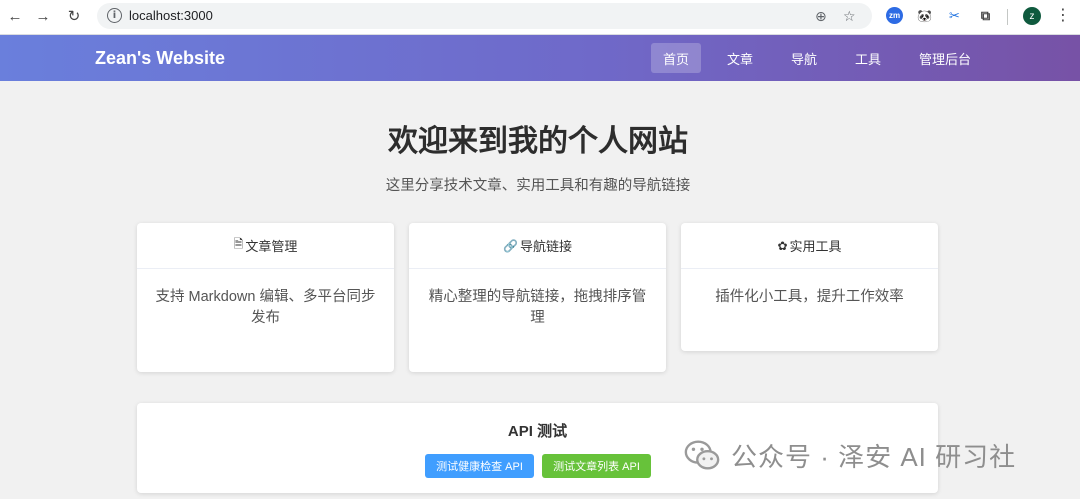  I want to click on extensions-puzzle-icon: ⧉, so click(985, 15).